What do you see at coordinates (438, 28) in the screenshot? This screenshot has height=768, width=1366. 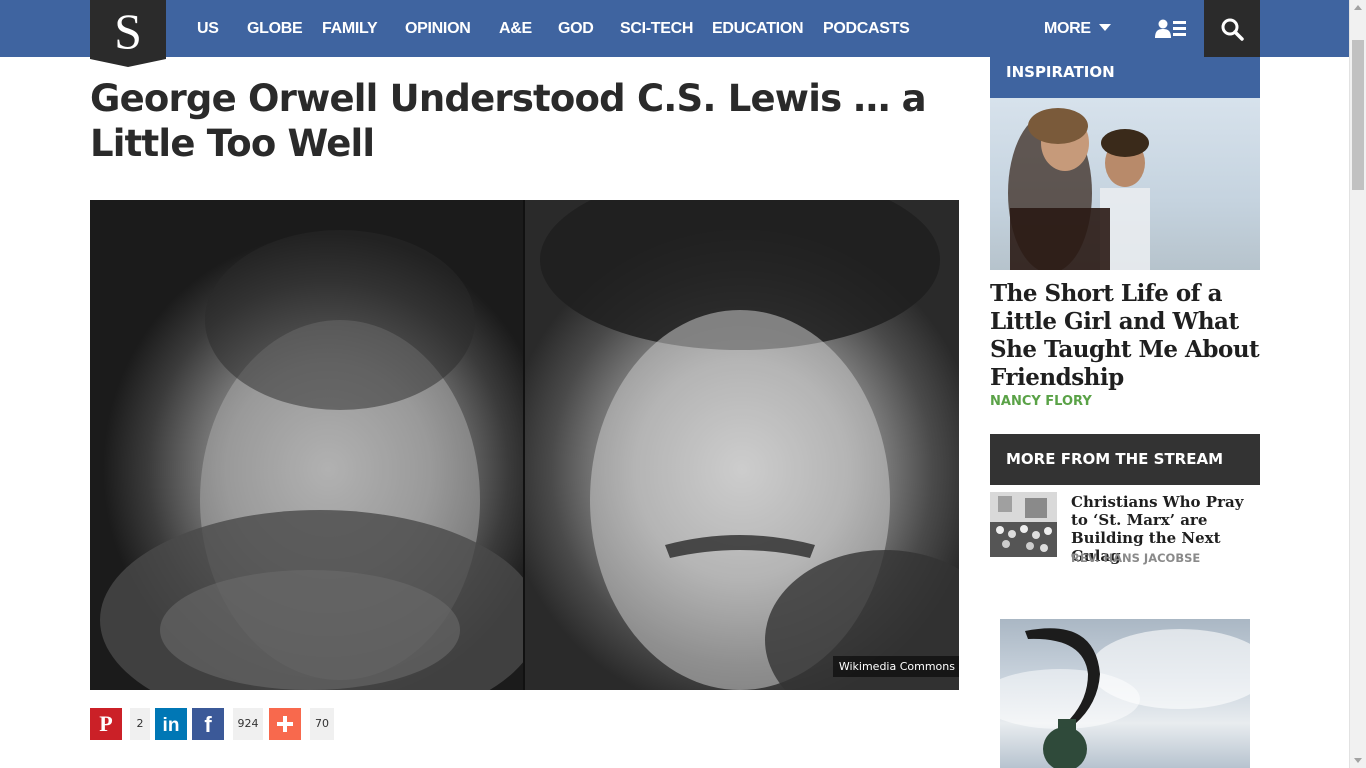 I see `nav-item-opinion: OPINION` at bounding box center [438, 28].